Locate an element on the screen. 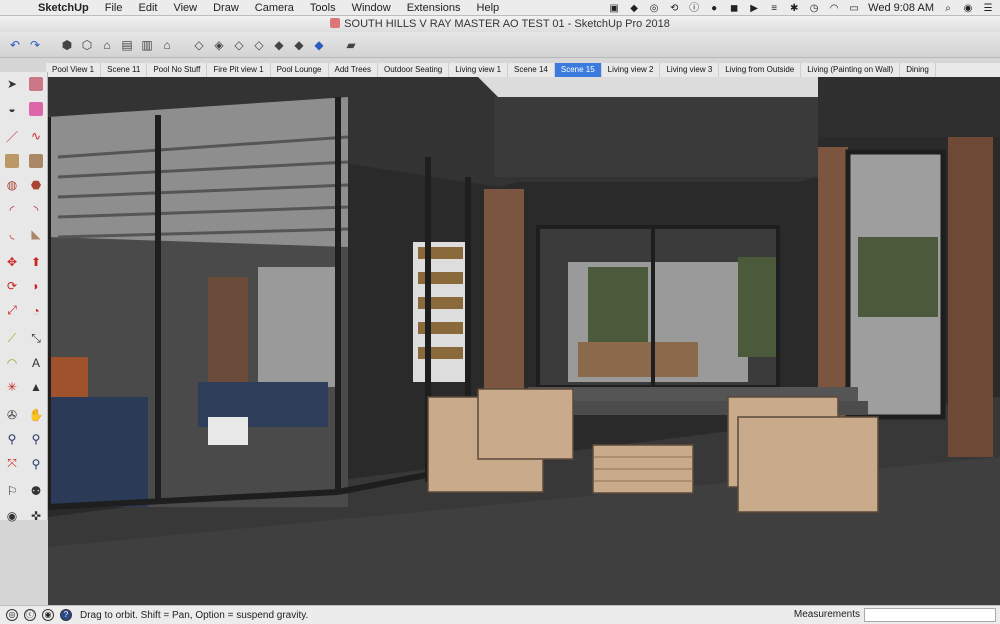  three-point-arc-icon: ◟ is located at coordinates (12, 234).